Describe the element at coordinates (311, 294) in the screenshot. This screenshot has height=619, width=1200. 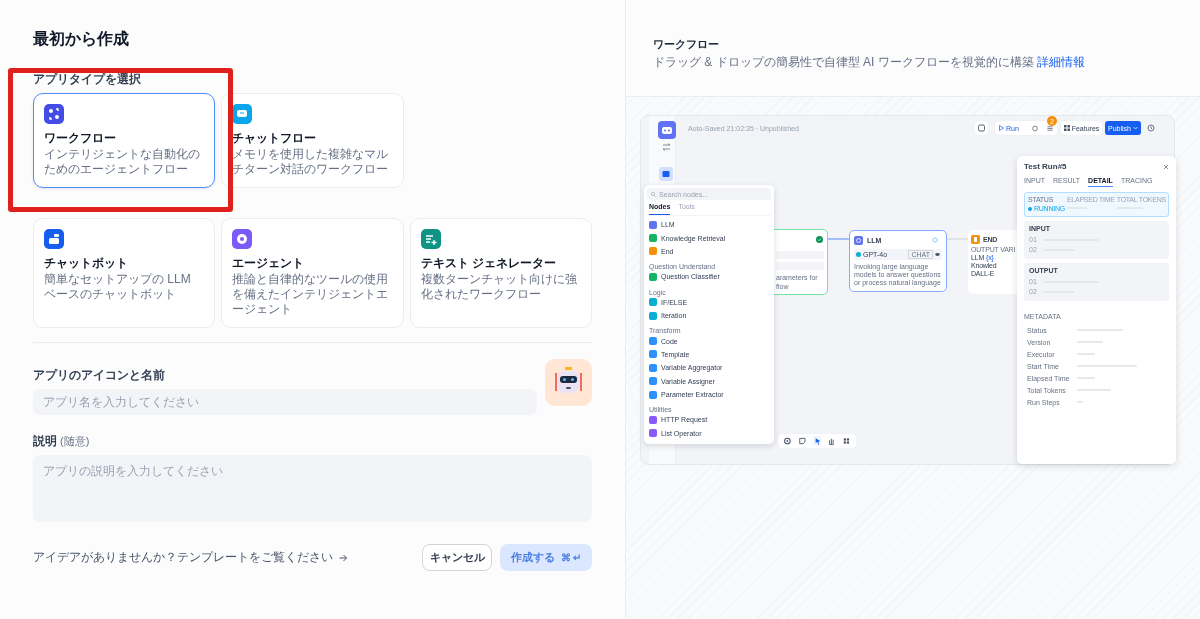
I see `app-type-description: 推論と自律的なツールの使用を備えたインテリジェントエージェント` at that location.